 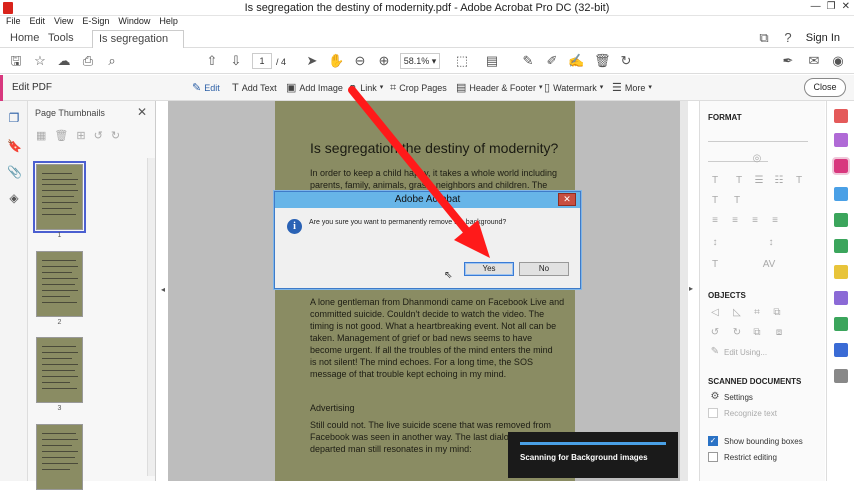 What do you see at coordinates (715, 243) in the screenshot?
I see `line-spacing-icon: ↕` at bounding box center [715, 243].